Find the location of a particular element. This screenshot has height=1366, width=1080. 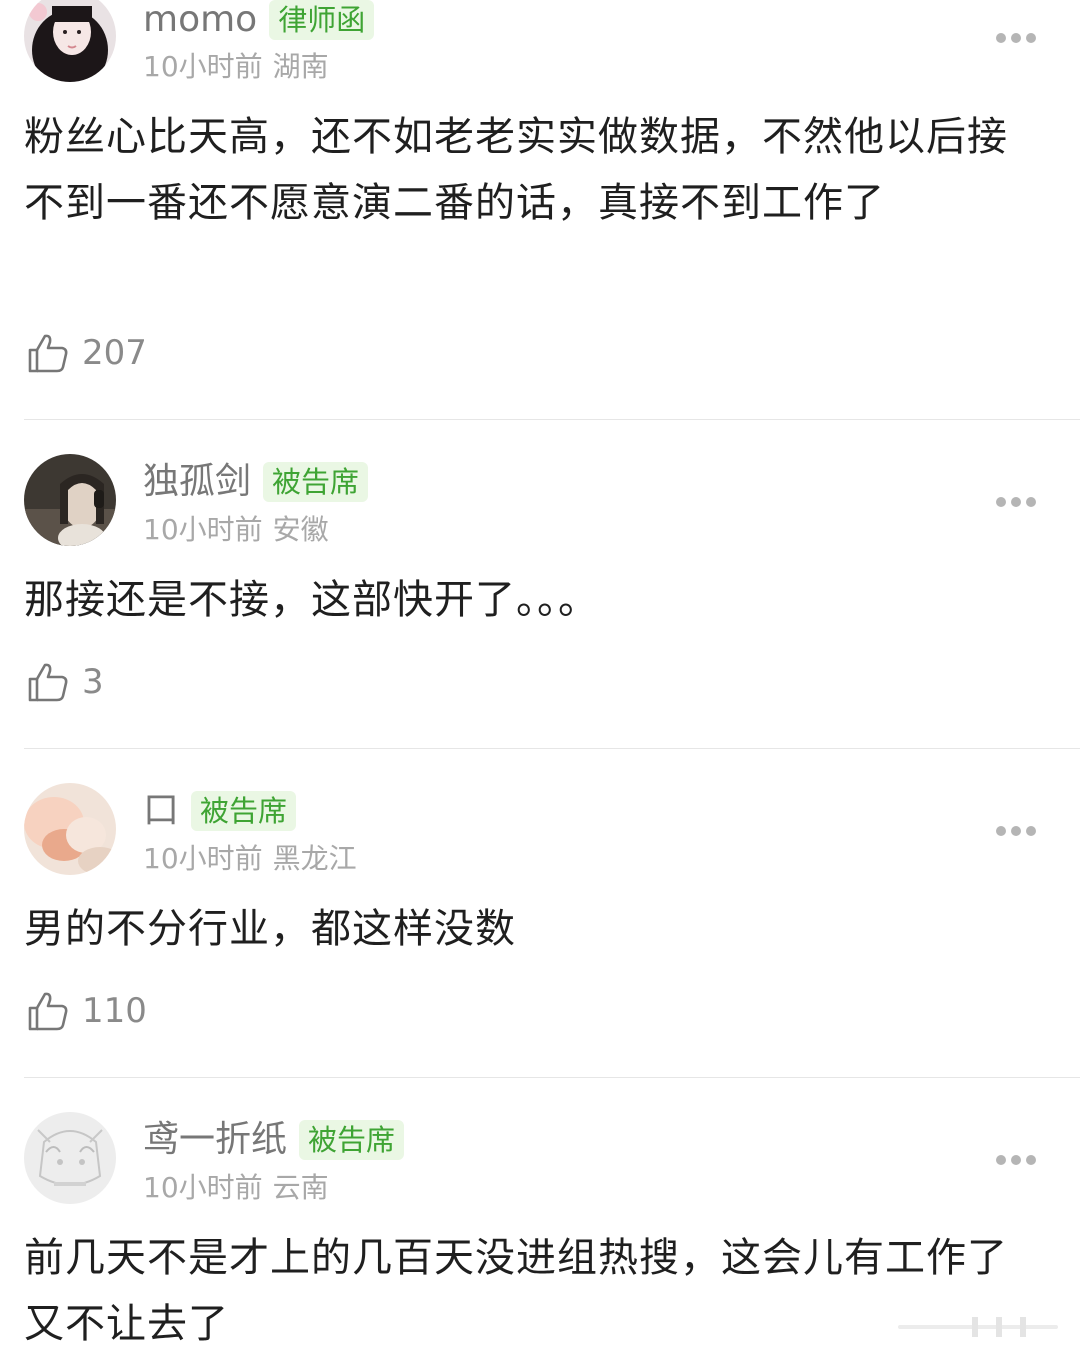

comment-meta: 10小时前 湖南 is located at coordinates (236, 67).